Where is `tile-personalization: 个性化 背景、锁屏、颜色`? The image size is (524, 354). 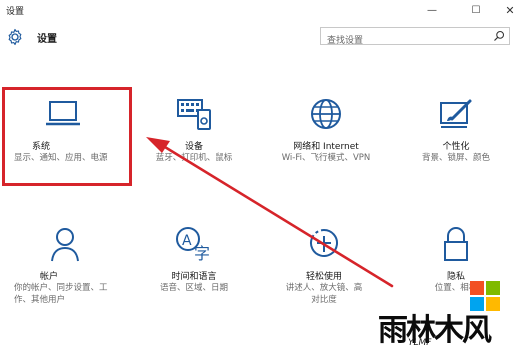
tile-personalization: 个性化 背景、锁屏、颜色 is located at coordinates (456, 147).